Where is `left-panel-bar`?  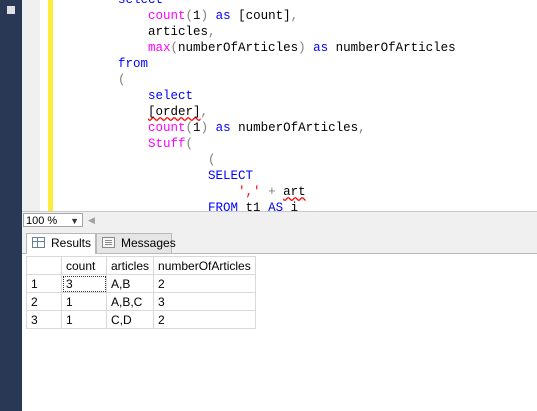 left-panel-bar is located at coordinates (11, 205).